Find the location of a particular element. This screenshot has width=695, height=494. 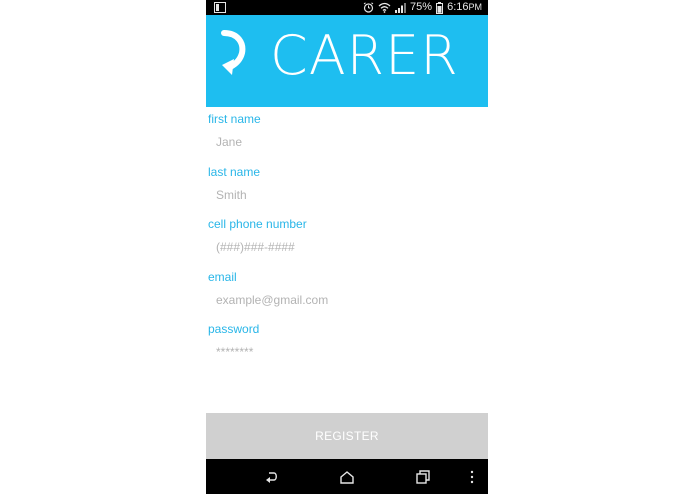

password-field: password is located at coordinates (347, 343).